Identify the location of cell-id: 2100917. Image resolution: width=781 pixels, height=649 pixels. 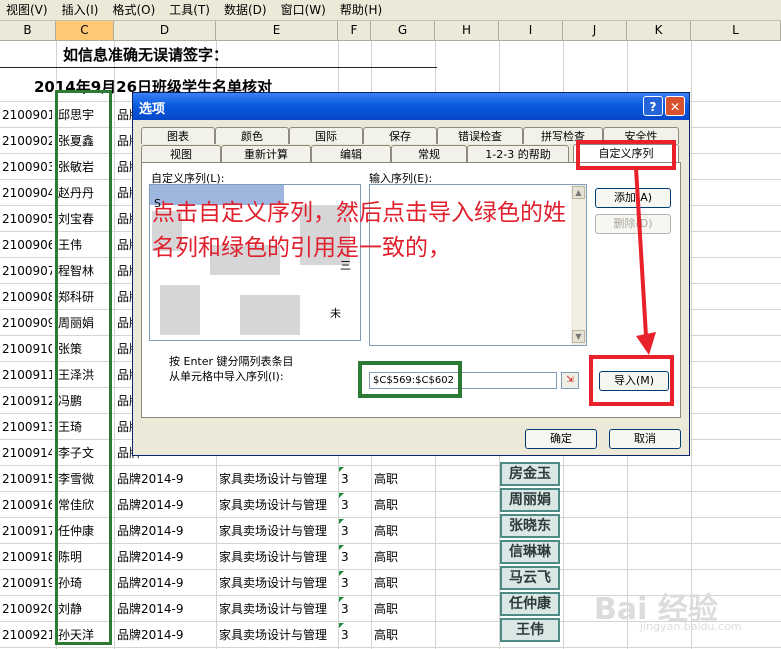
(27, 531).